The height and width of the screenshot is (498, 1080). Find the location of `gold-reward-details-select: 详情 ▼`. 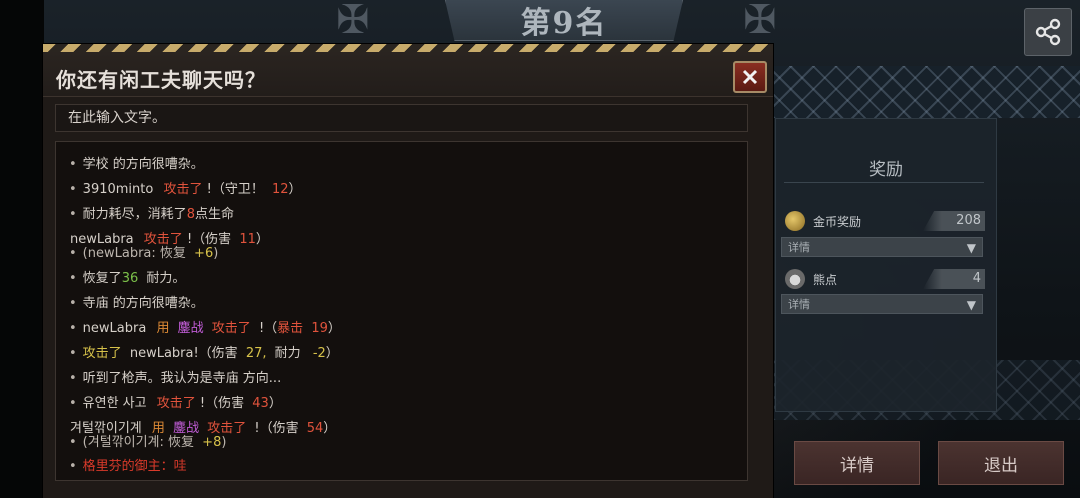

gold-reward-details-select: 详情 ▼ is located at coordinates (882, 247).